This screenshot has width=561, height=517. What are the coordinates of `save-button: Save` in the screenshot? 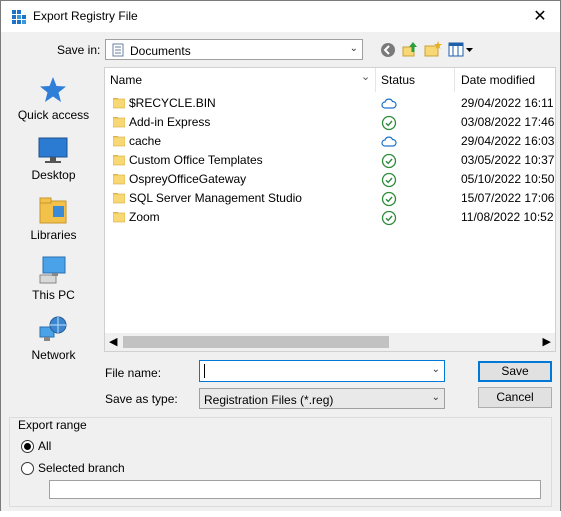 It's located at (515, 371).